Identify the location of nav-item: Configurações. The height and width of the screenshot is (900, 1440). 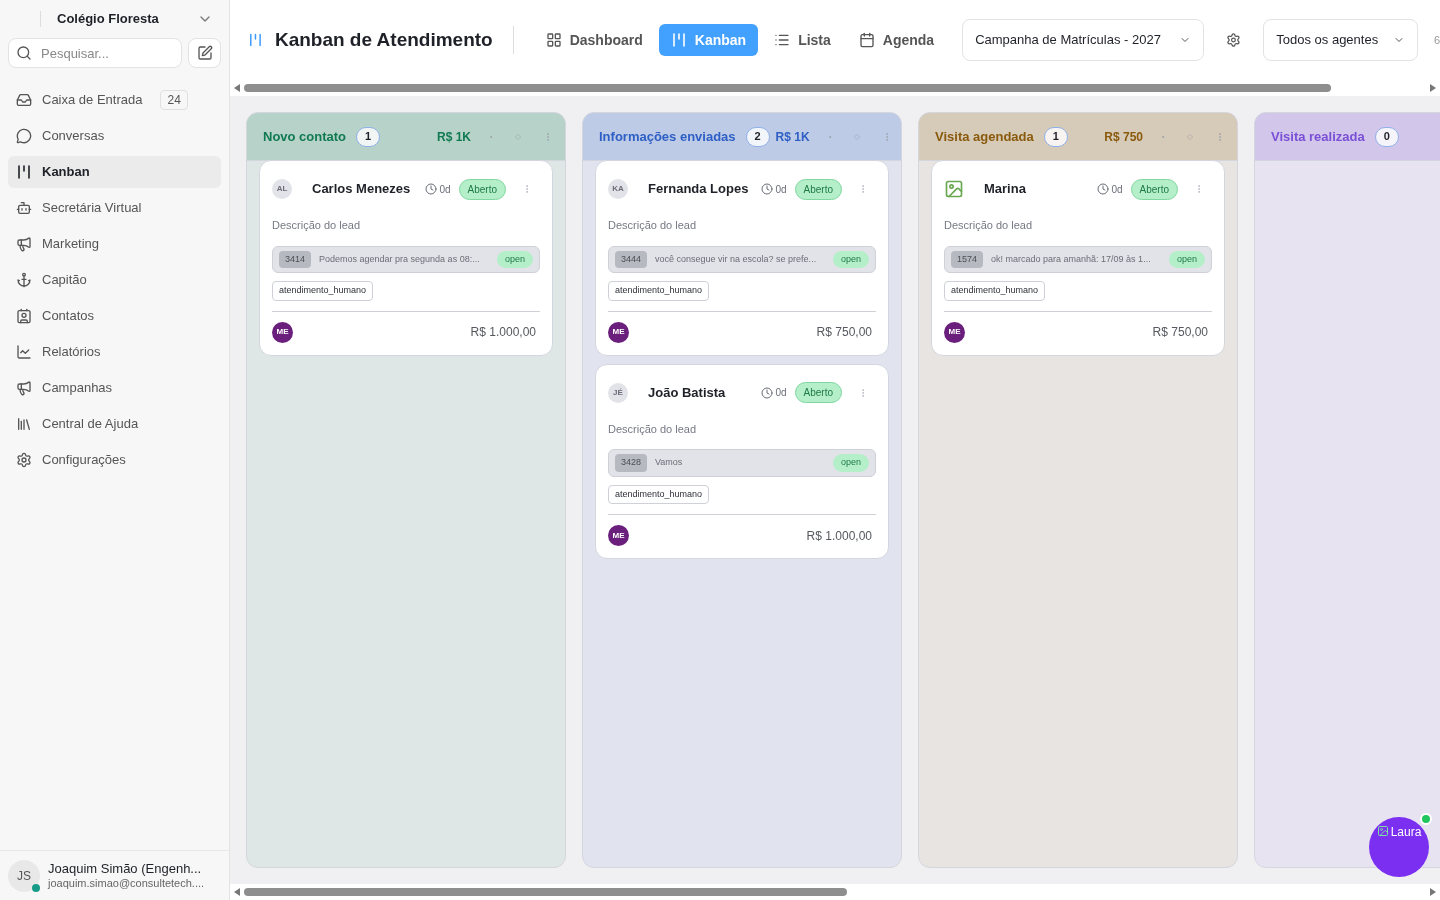
(114, 460).